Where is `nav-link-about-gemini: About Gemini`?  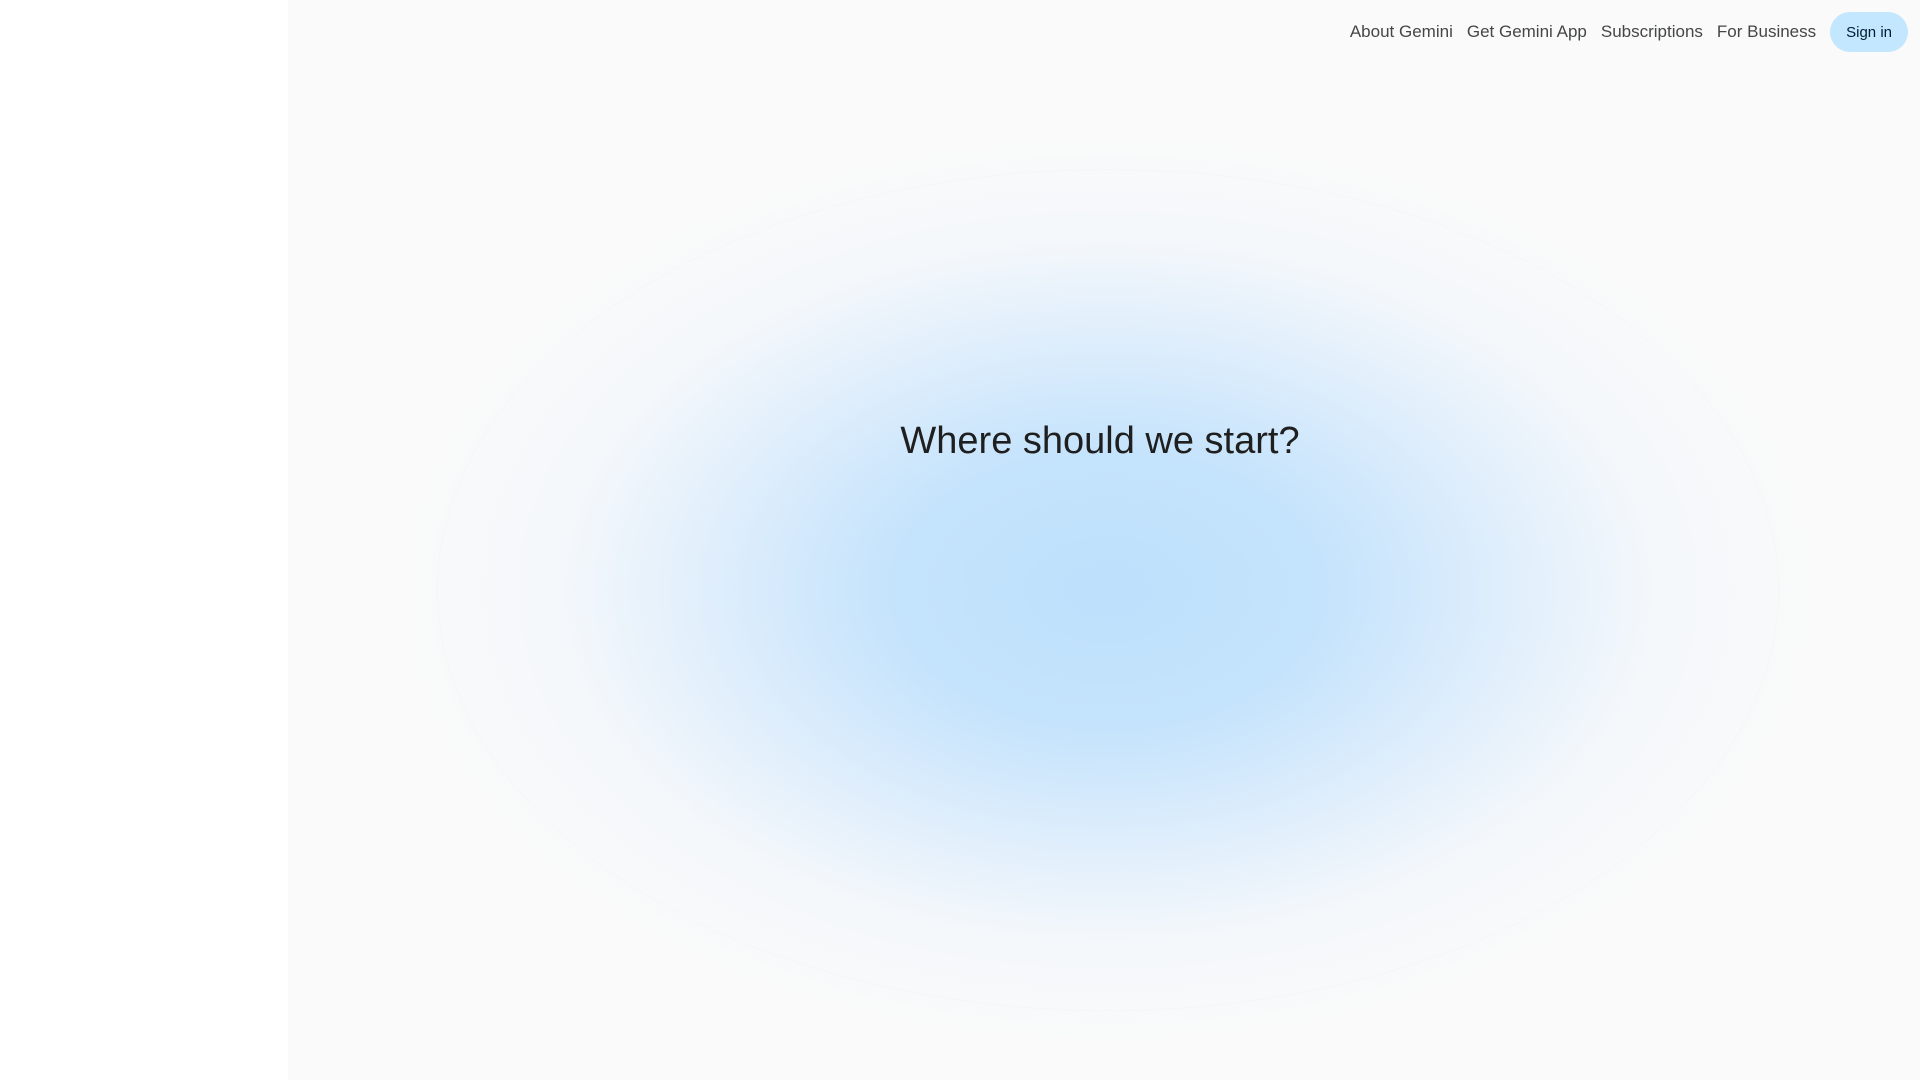 nav-link-about-gemini: About Gemini is located at coordinates (1401, 32).